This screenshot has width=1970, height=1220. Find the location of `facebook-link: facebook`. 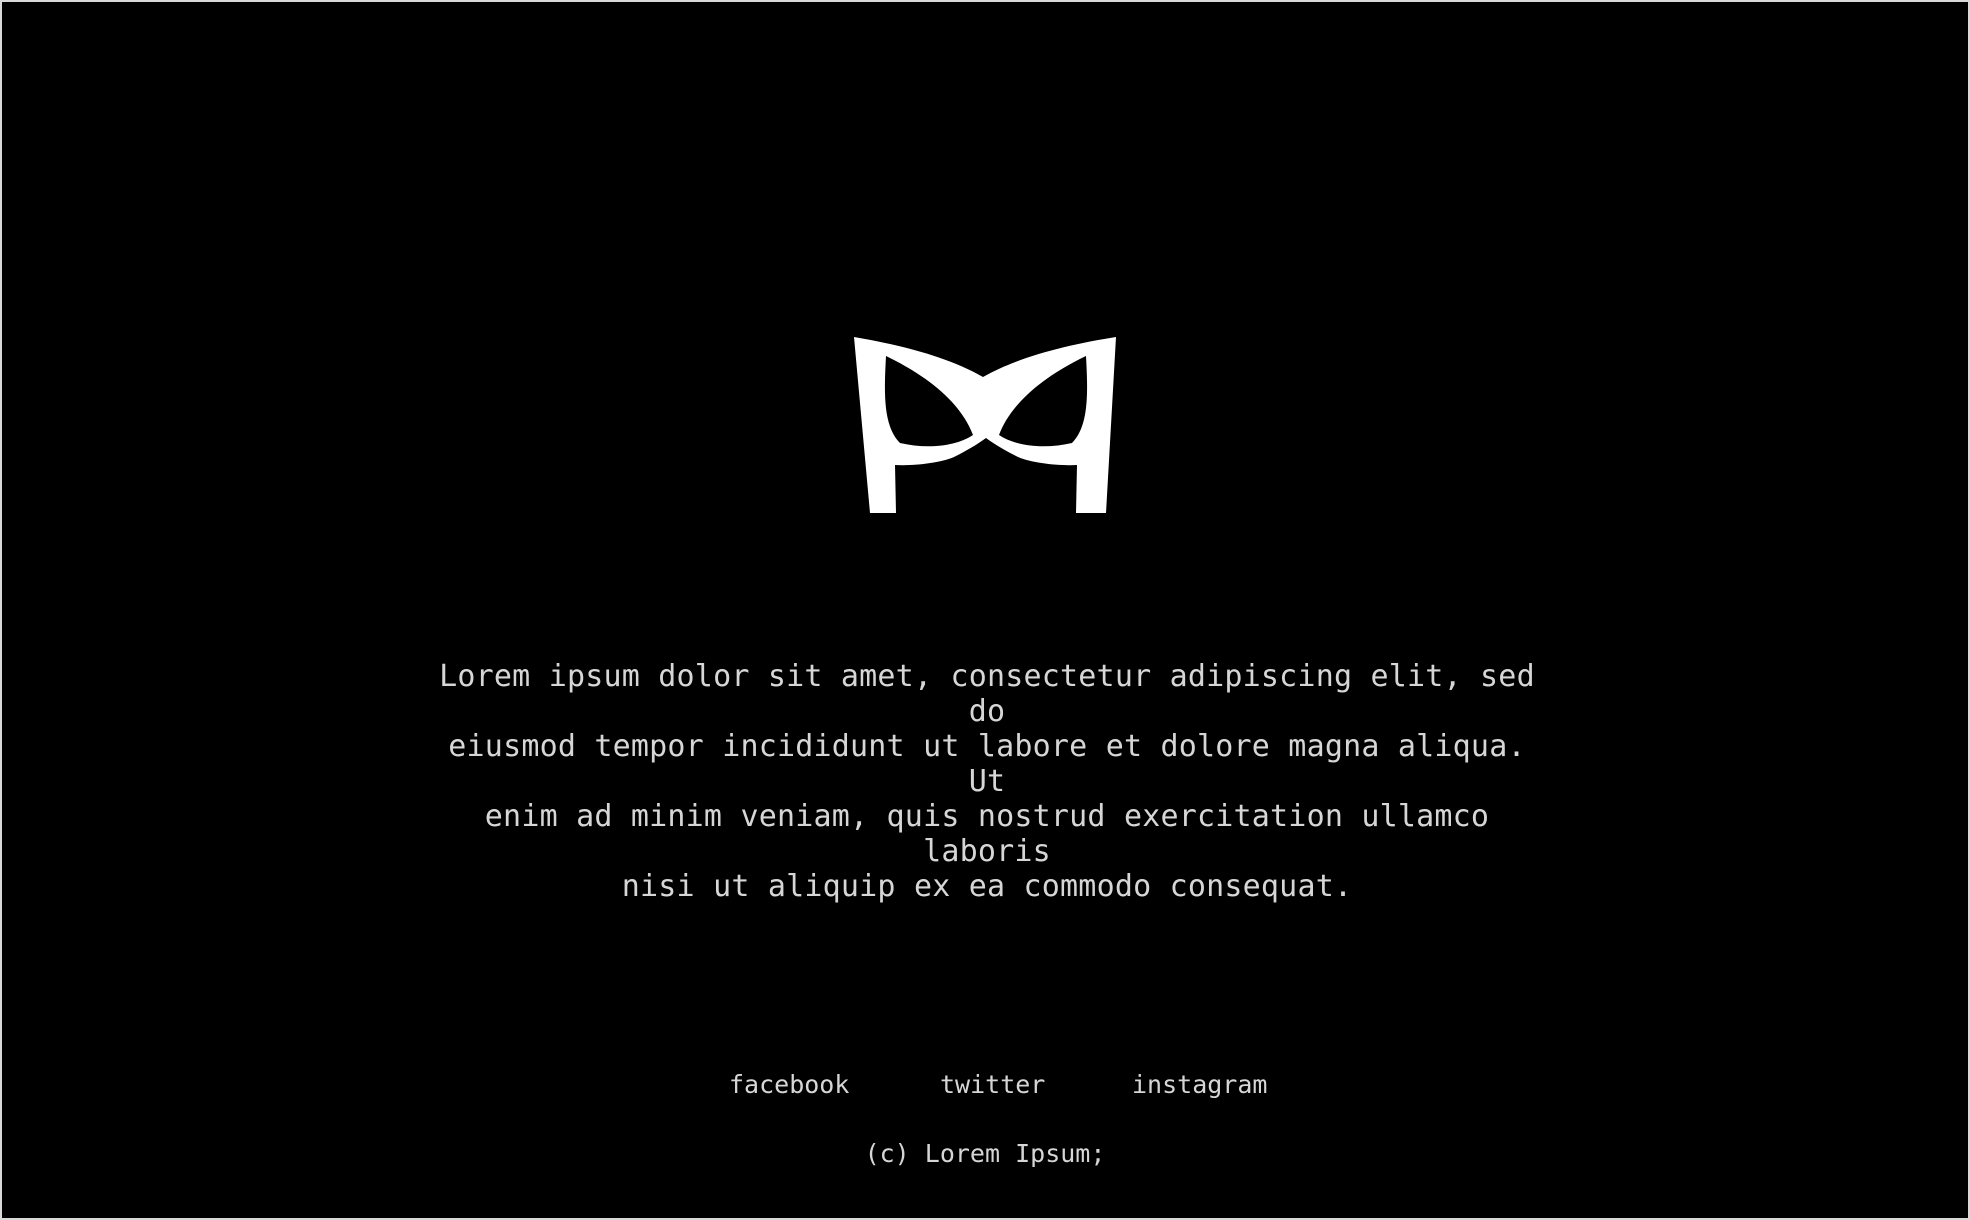

facebook-link: facebook is located at coordinates (789, 1085).